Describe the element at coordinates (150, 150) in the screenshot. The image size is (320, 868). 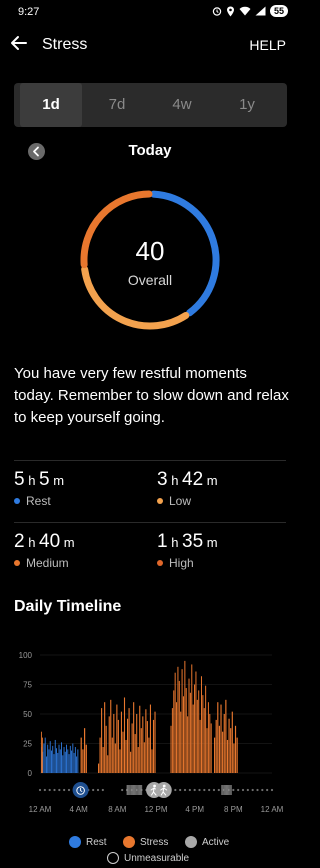
I see `date-label: Today` at that location.